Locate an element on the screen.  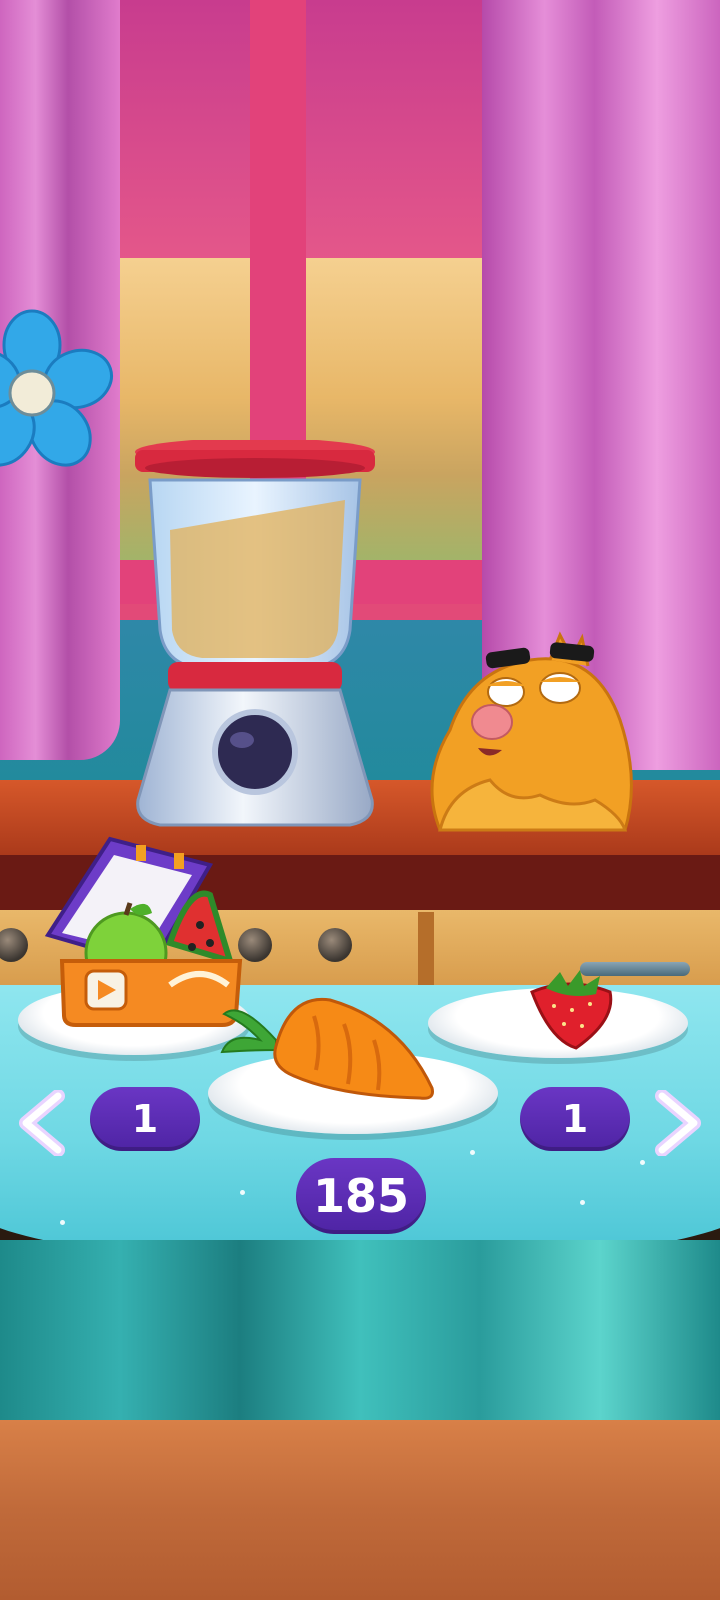
center-value-badge: 185 is located at coordinates (361, 1196).